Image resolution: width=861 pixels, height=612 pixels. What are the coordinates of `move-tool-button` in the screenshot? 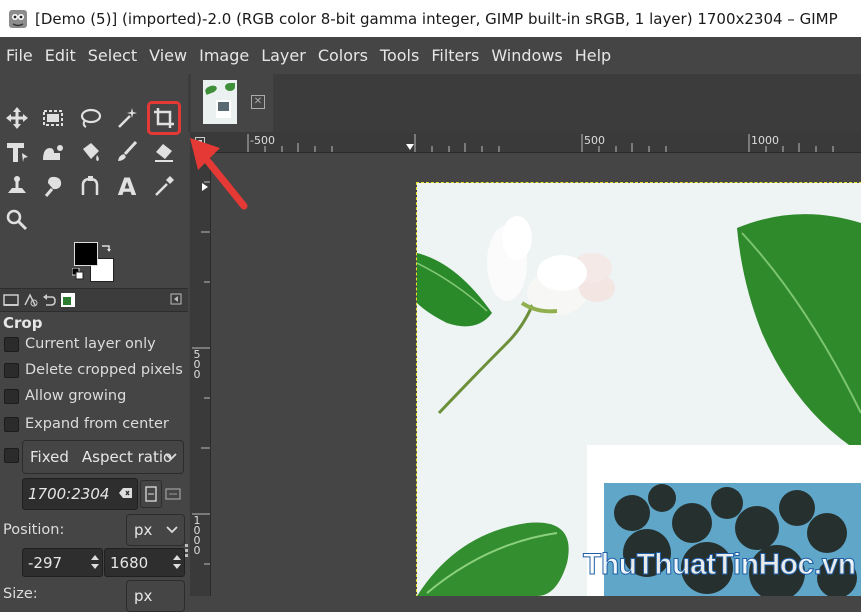 It's located at (17, 118).